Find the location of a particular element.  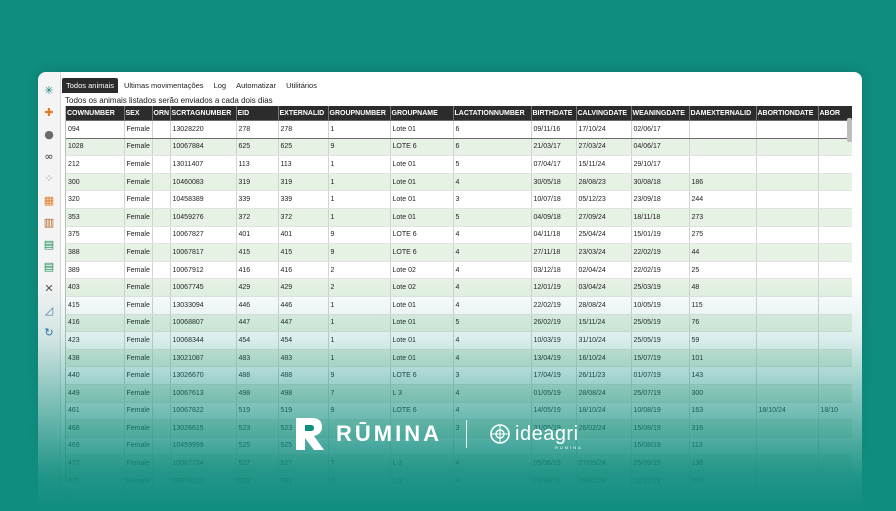

column-header: WEANINGDATE is located at coordinates (660, 113).